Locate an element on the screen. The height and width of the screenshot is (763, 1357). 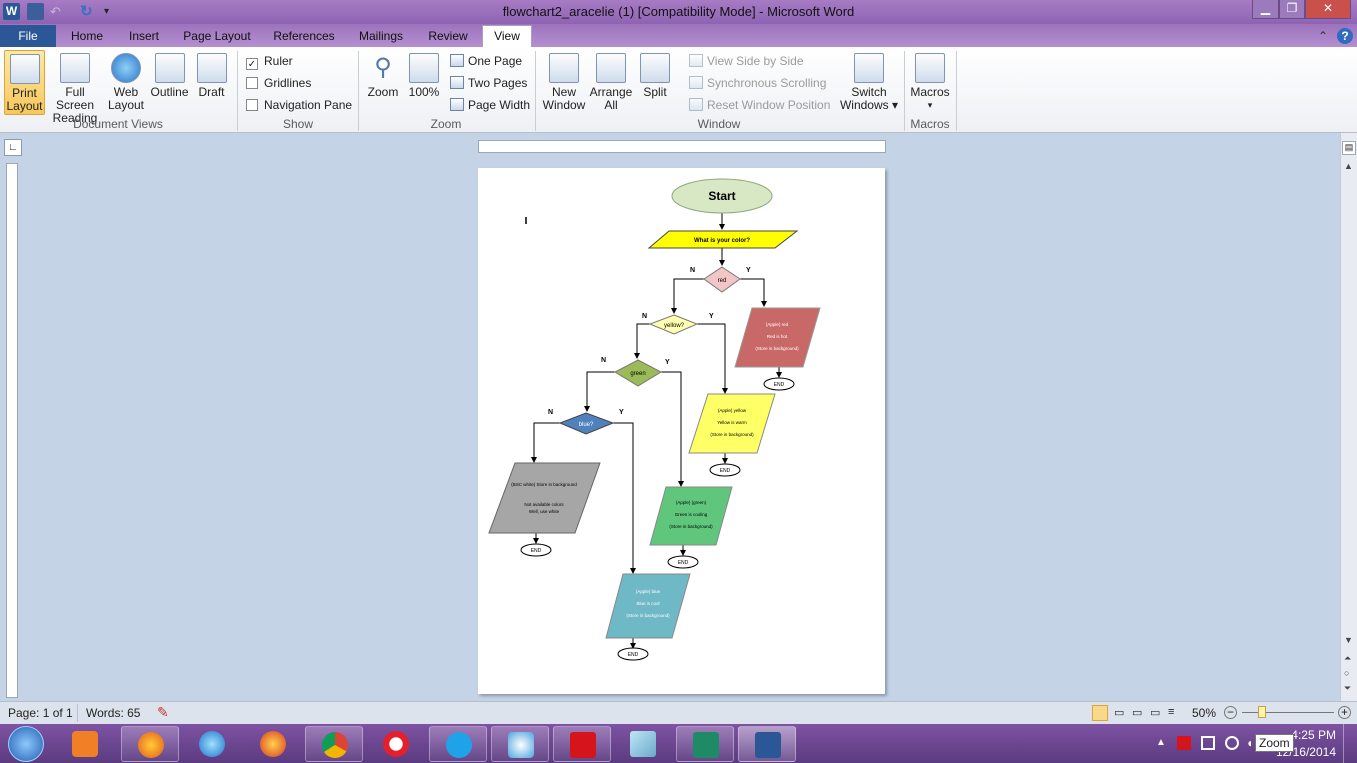
chrome-icon is located at coordinates (335, 745).